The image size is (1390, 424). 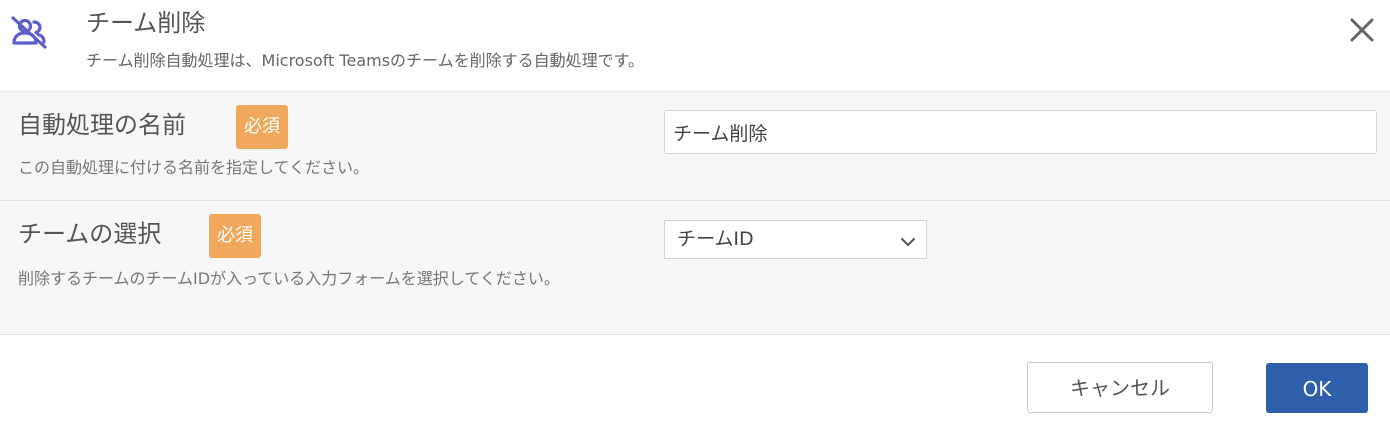 I want to click on cancel-button: キャンセル, so click(x=1120, y=387).